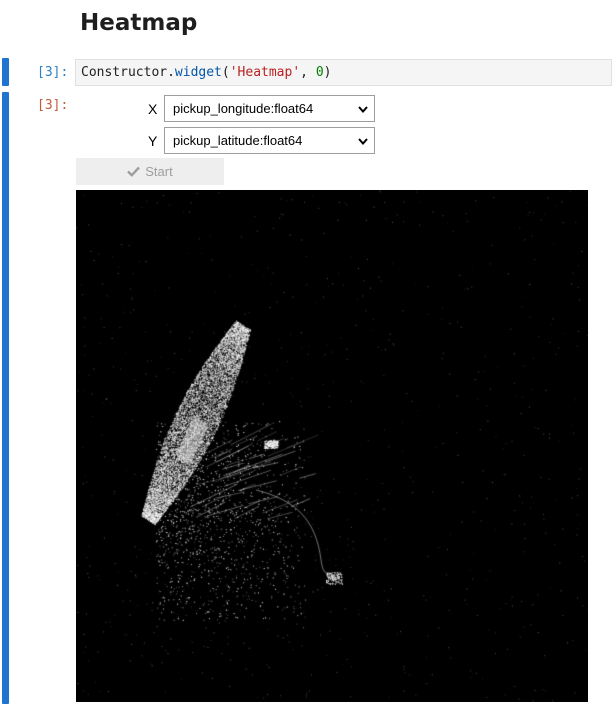  I want to click on section-heading: Heatmap, so click(139, 23).